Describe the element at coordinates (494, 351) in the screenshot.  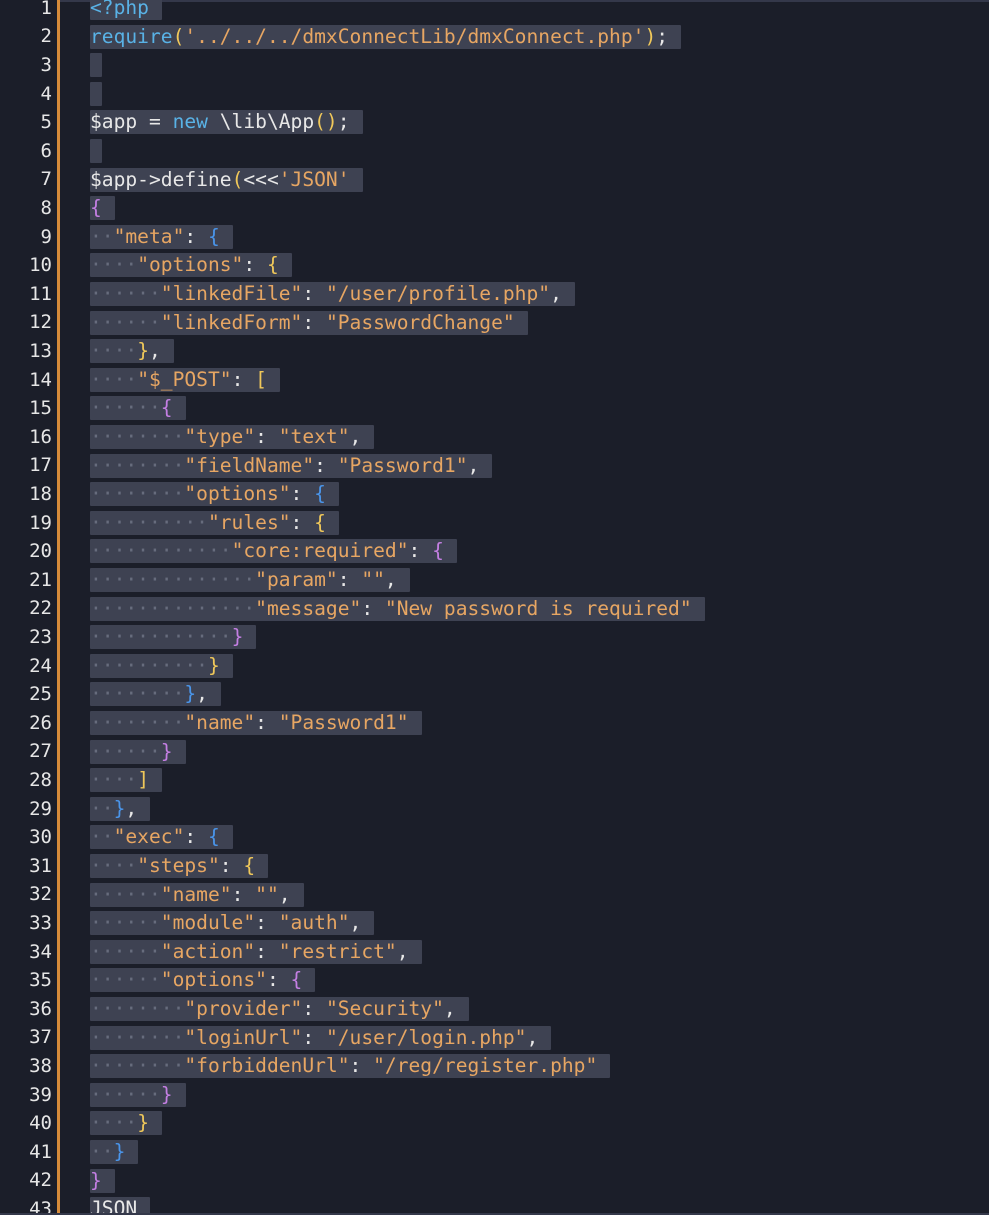
I see `code-line: 13 ····},` at that location.